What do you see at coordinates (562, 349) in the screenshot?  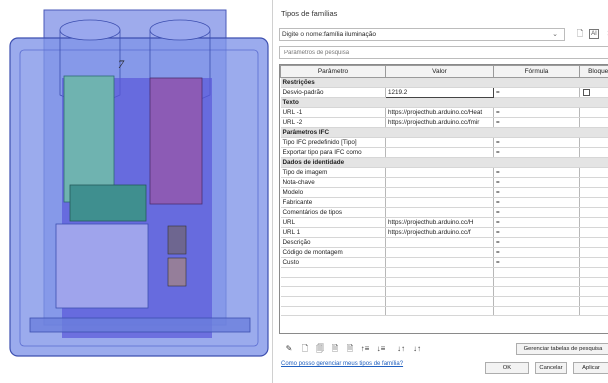 I see `manage-lookup-tables-button: Gerenciar tabelas de pesquisa` at bounding box center [562, 349].